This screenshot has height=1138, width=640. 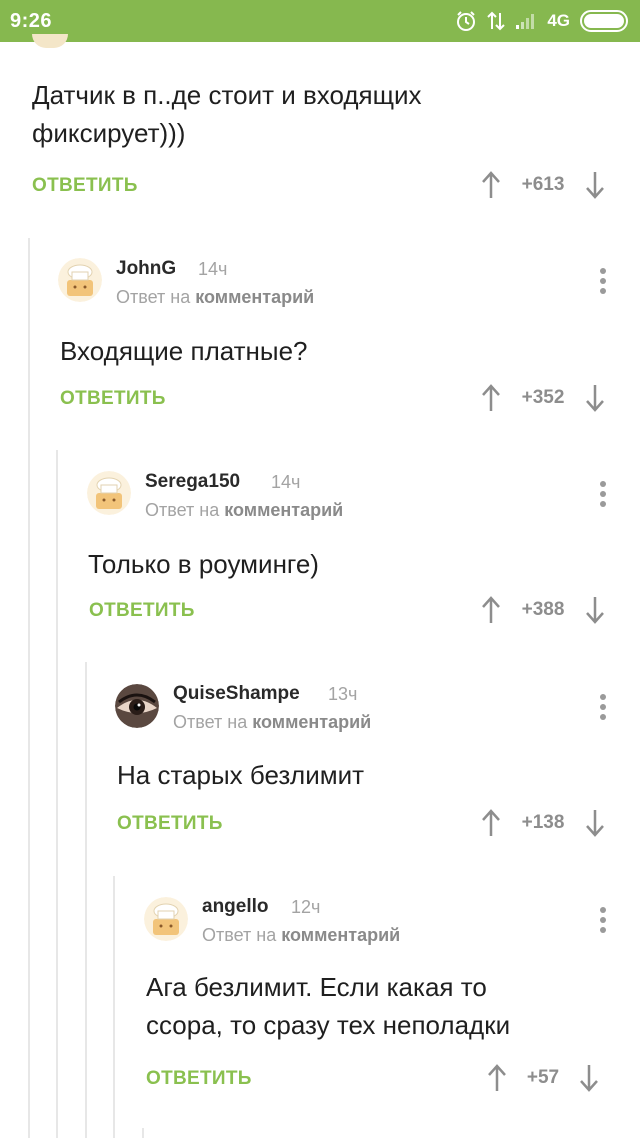 I want to click on data-transfer-icon, so click(x=496, y=21).